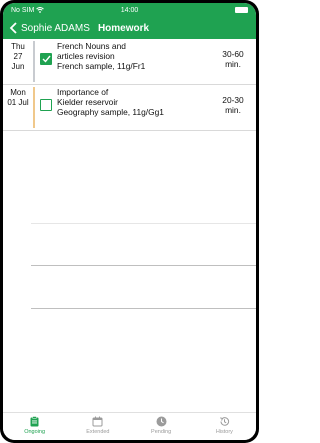 The image size is (320, 443). What do you see at coordinates (35, 432) in the screenshot?
I see `tab-label: Ongoing` at bounding box center [35, 432].